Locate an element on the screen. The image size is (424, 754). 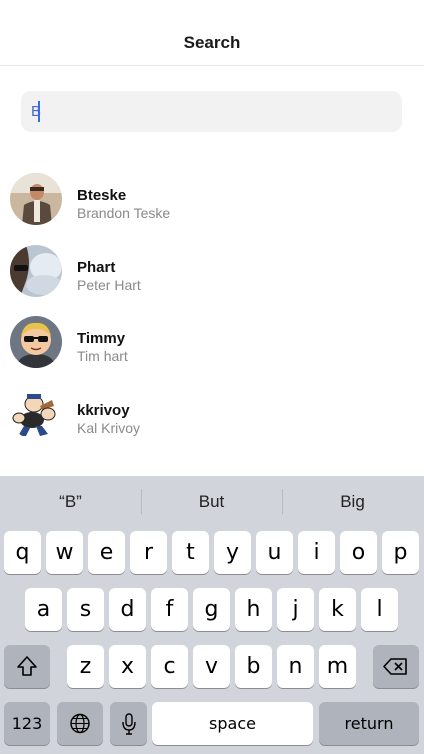
key-n: n is located at coordinates (295, 666).